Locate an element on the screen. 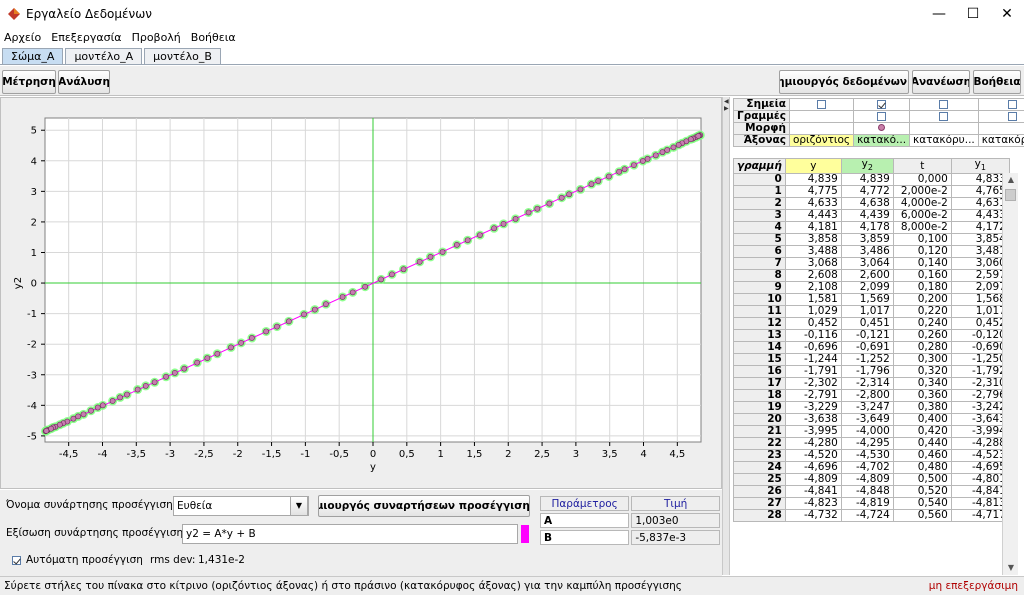 The height and width of the screenshot is (595, 1024). lines-checkbox-t is located at coordinates (944, 116).